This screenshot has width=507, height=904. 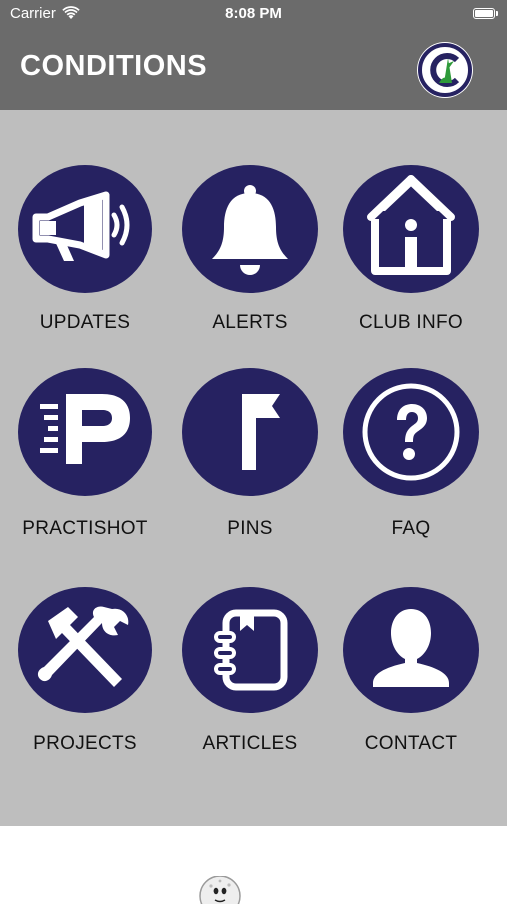 I want to click on menu-item-practishot: PRACTISHOT, so click(x=85, y=458).